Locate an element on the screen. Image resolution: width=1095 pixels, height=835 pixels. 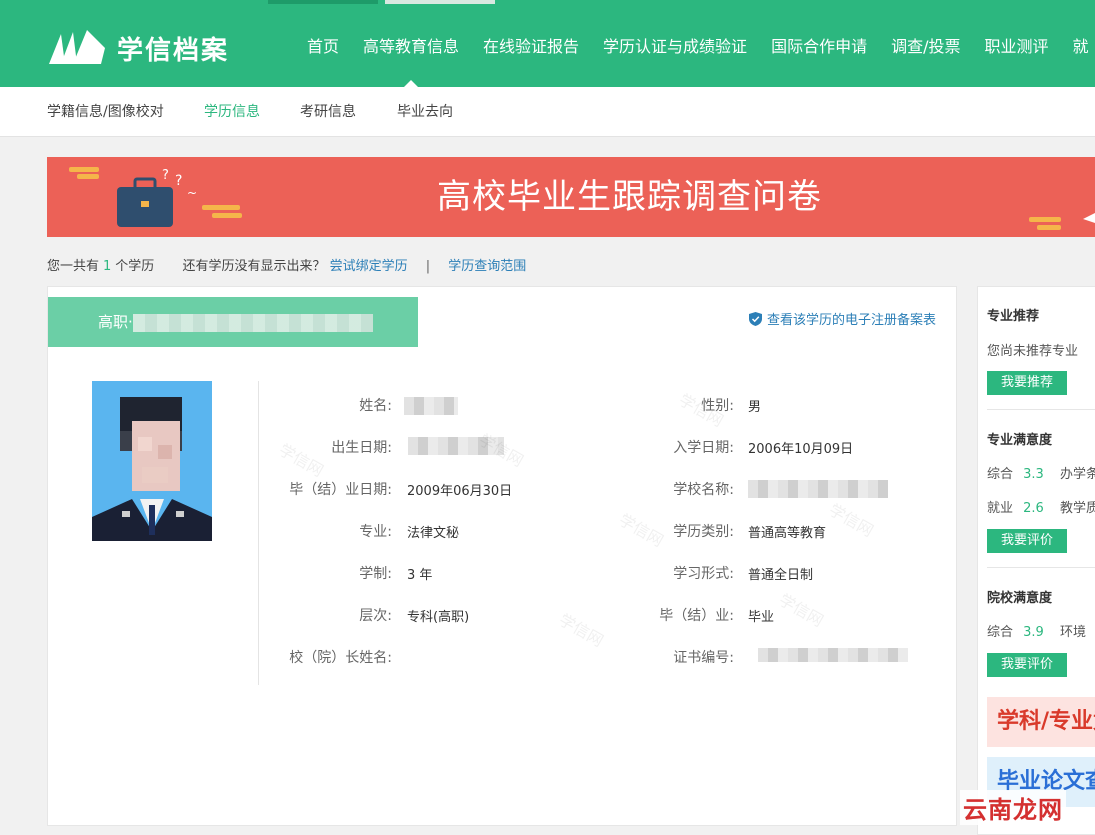
teaching-label: 教学质 is located at coordinates (1077, 508).